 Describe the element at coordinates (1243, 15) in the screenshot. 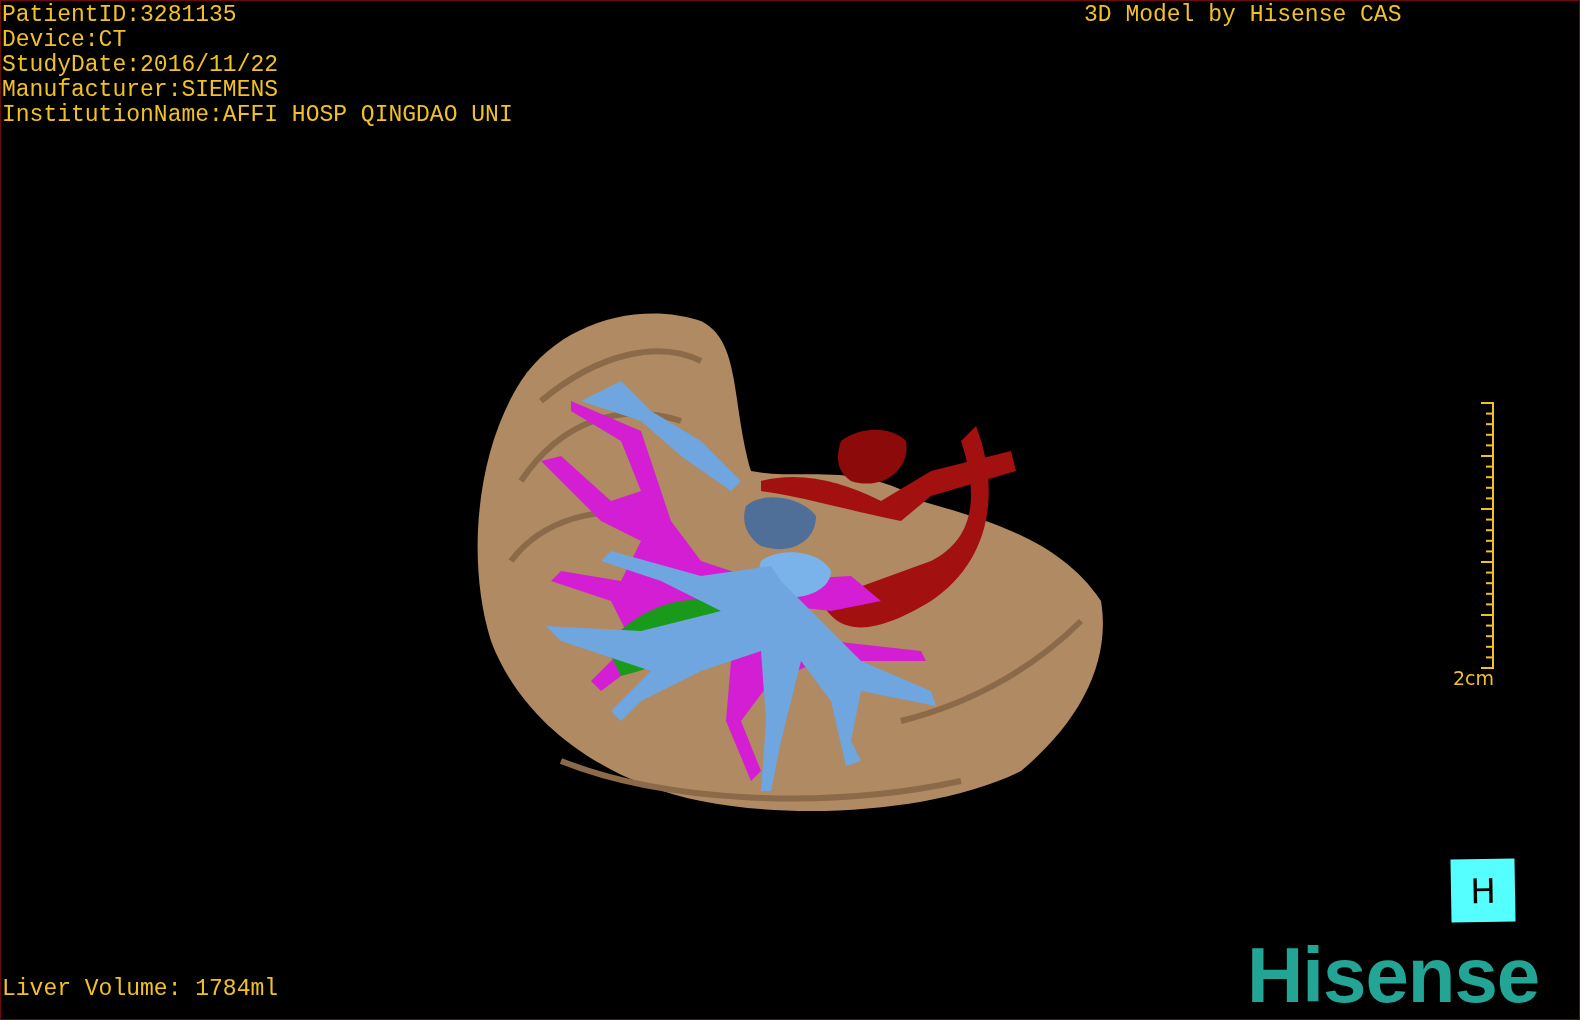

I see `model-title: 3D Model by Hisense CAS` at that location.